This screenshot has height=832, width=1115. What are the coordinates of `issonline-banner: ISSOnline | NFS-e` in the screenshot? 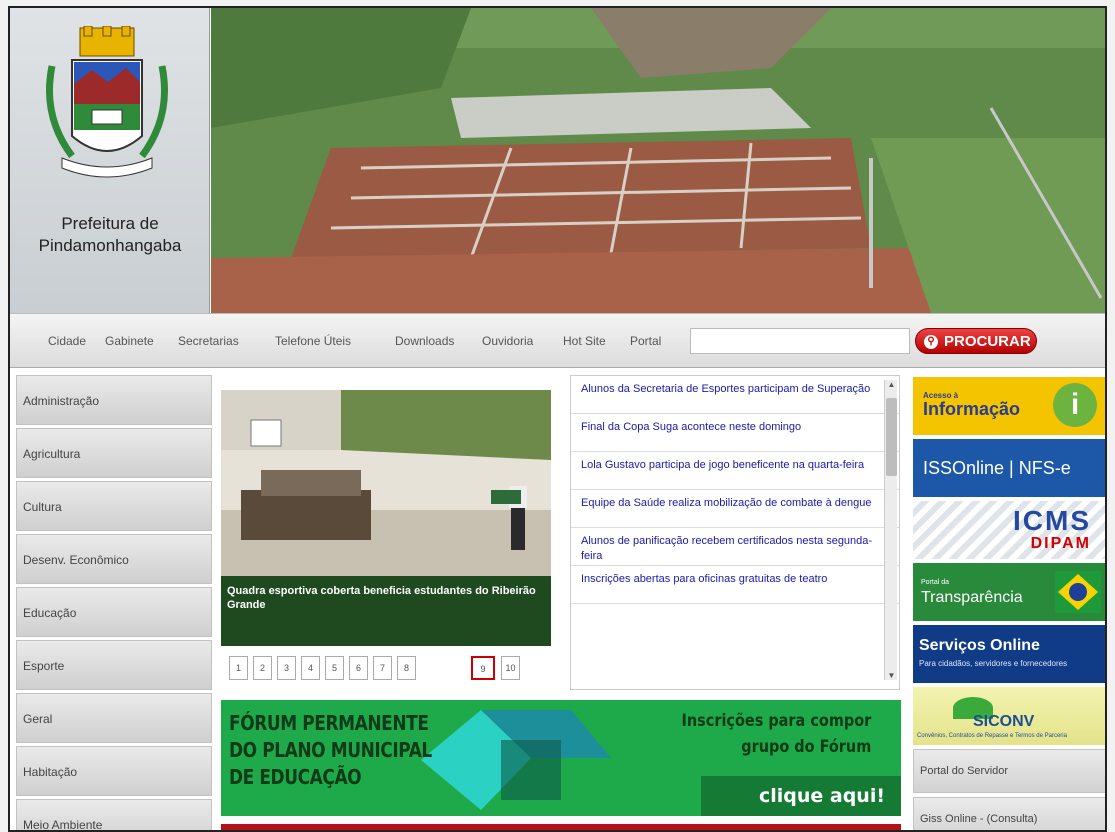 It's located at (1009, 468).